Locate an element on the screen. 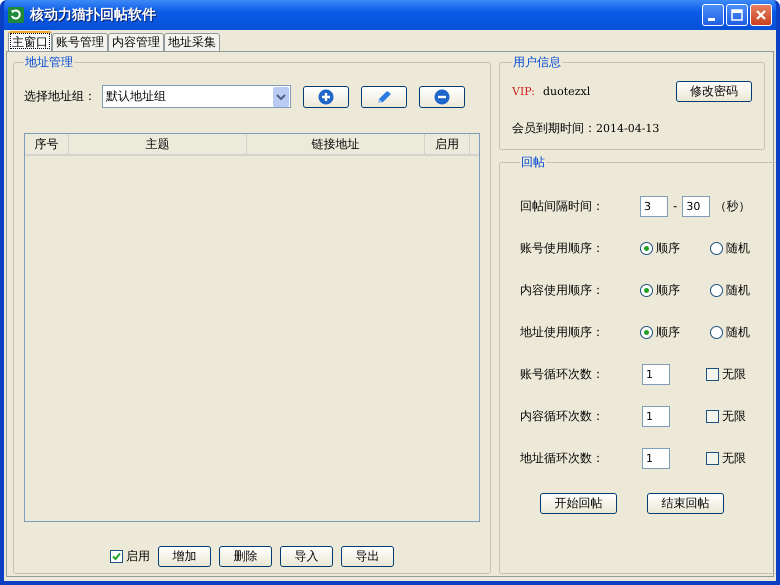  maximize-button is located at coordinates (737, 15).